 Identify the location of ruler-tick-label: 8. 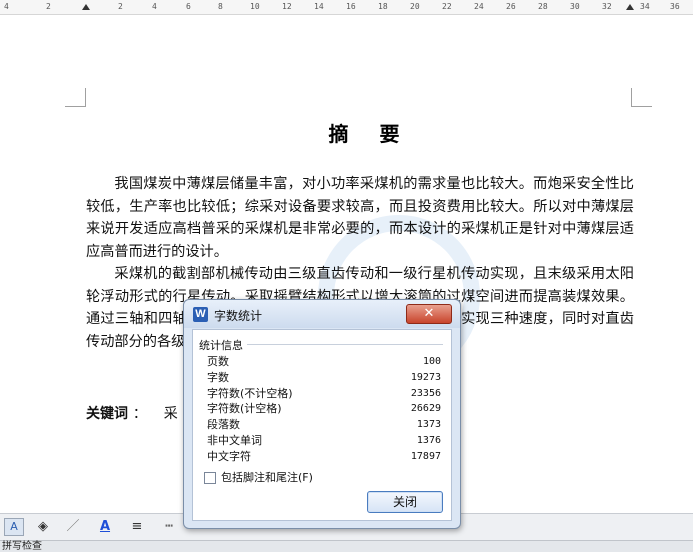
(220, 6).